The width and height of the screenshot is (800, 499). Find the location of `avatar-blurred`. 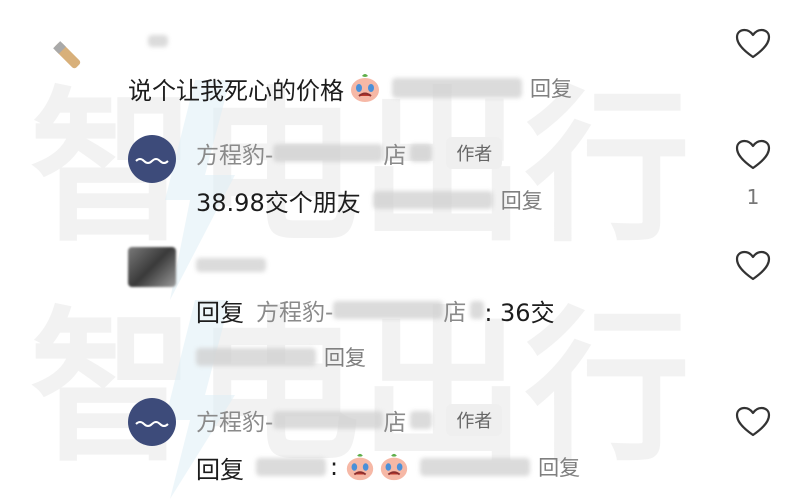

avatar-blurred is located at coordinates (152, 267).